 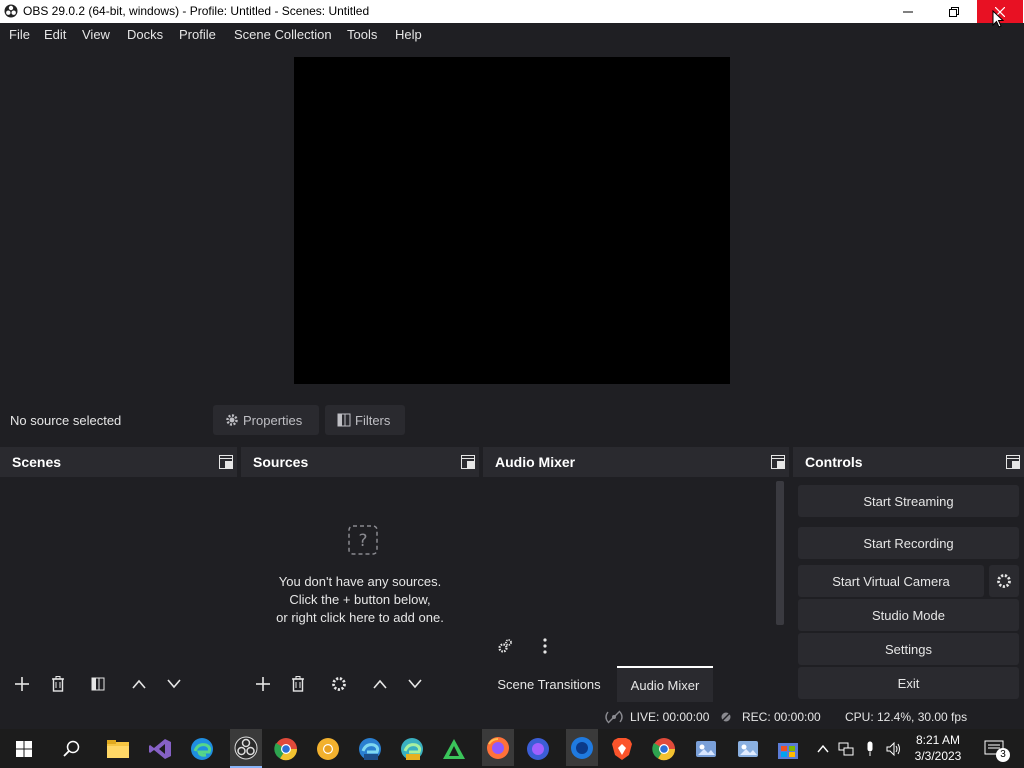 I want to click on filters-button: Filters, so click(x=365, y=420).